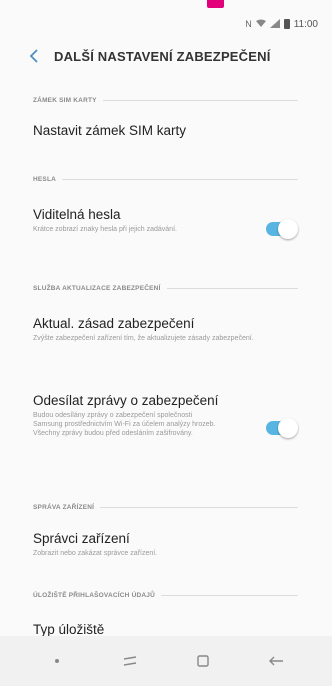 The width and height of the screenshot is (332, 686). What do you see at coordinates (81, 538) in the screenshot?
I see `item-title: Správci zařízení` at bounding box center [81, 538].